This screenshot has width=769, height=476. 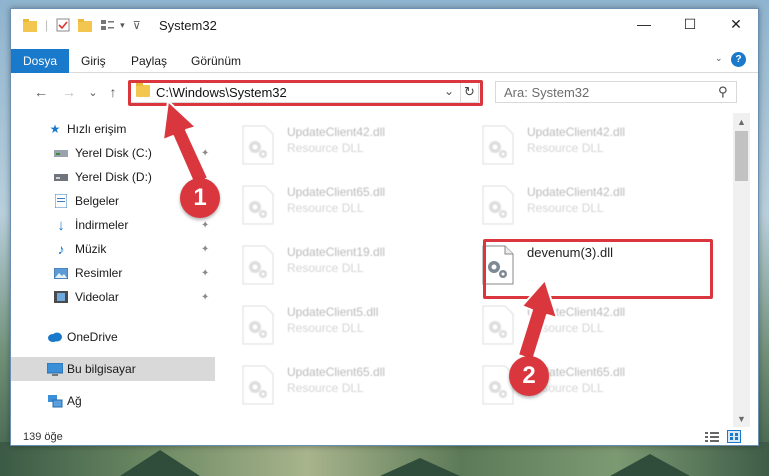 What do you see at coordinates (529, 376) in the screenshot?
I see `step-2-badge: 2` at bounding box center [529, 376].